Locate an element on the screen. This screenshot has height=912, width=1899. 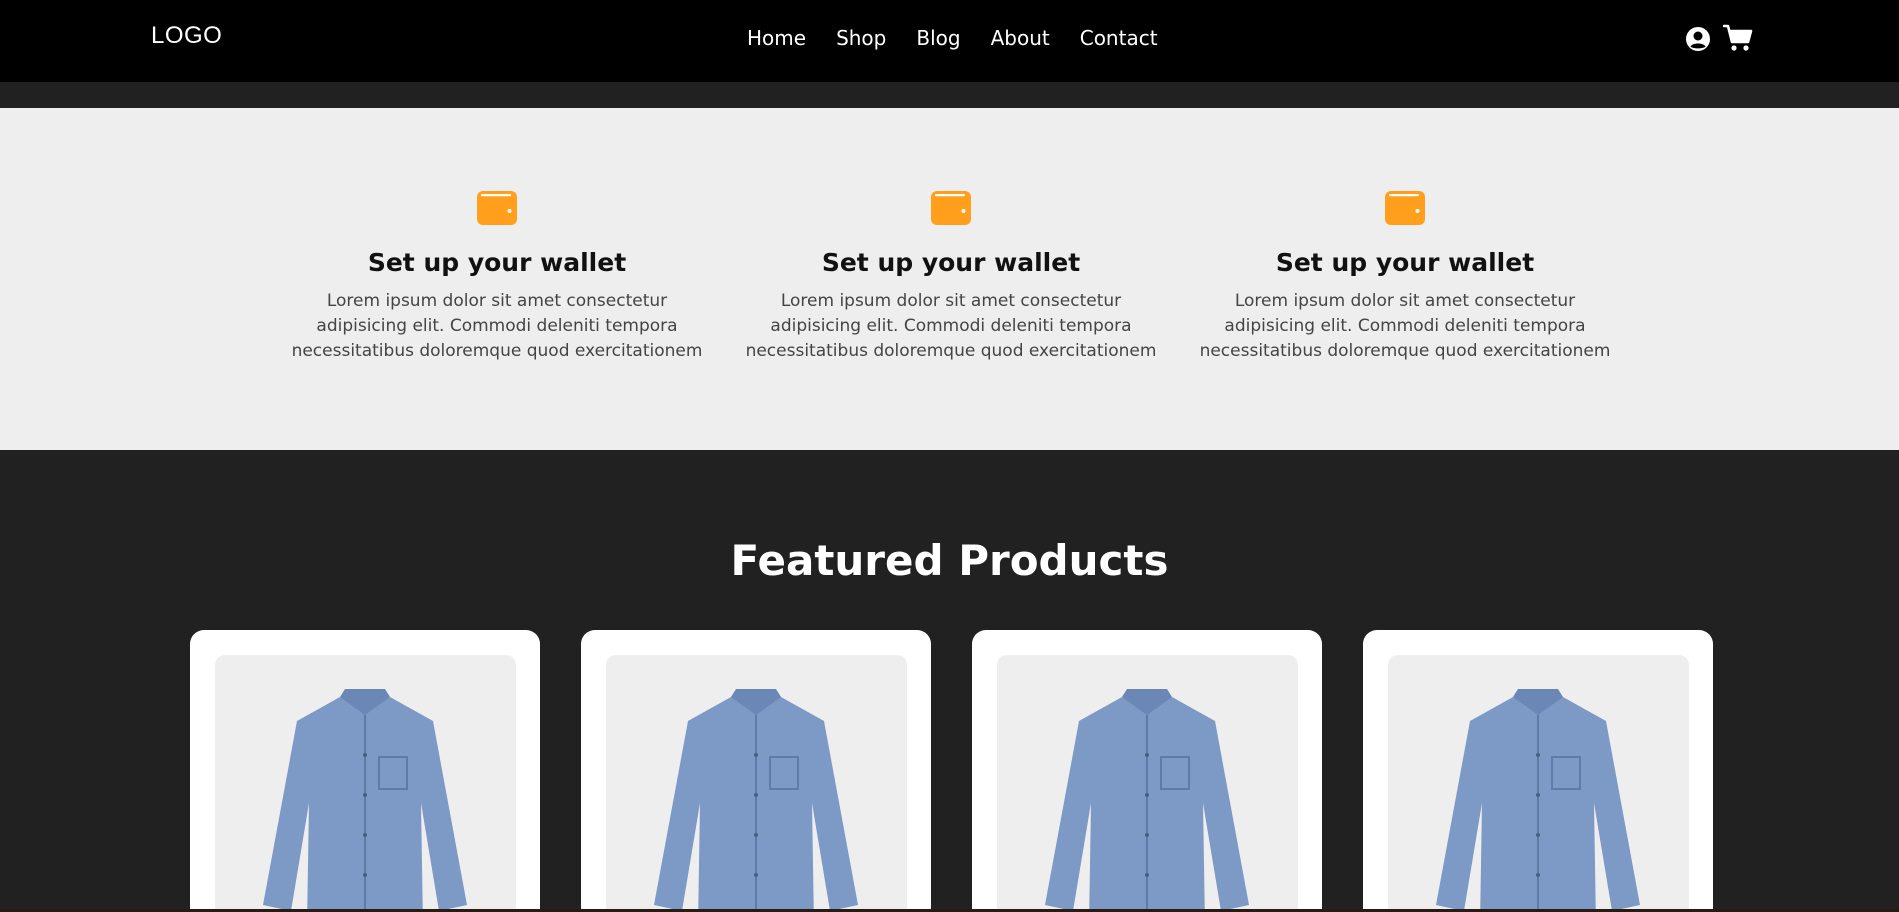
cart-icon is located at coordinates (1738, 38).